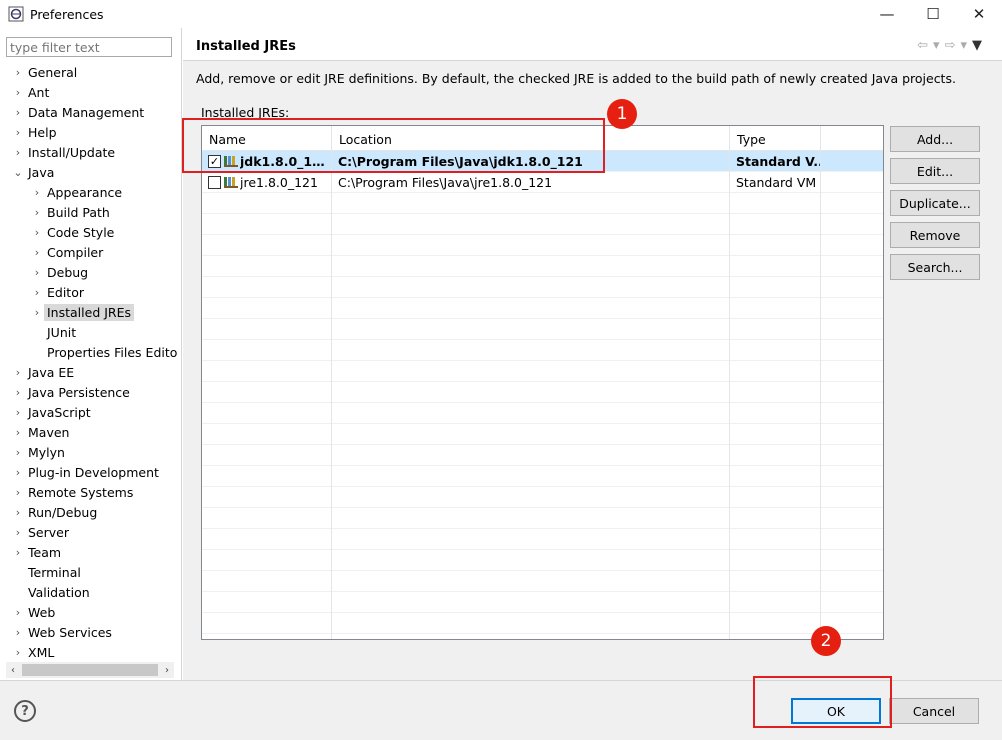  I want to click on tree-item-properties-files-edito: Properties Files Edito, so click(91, 352).